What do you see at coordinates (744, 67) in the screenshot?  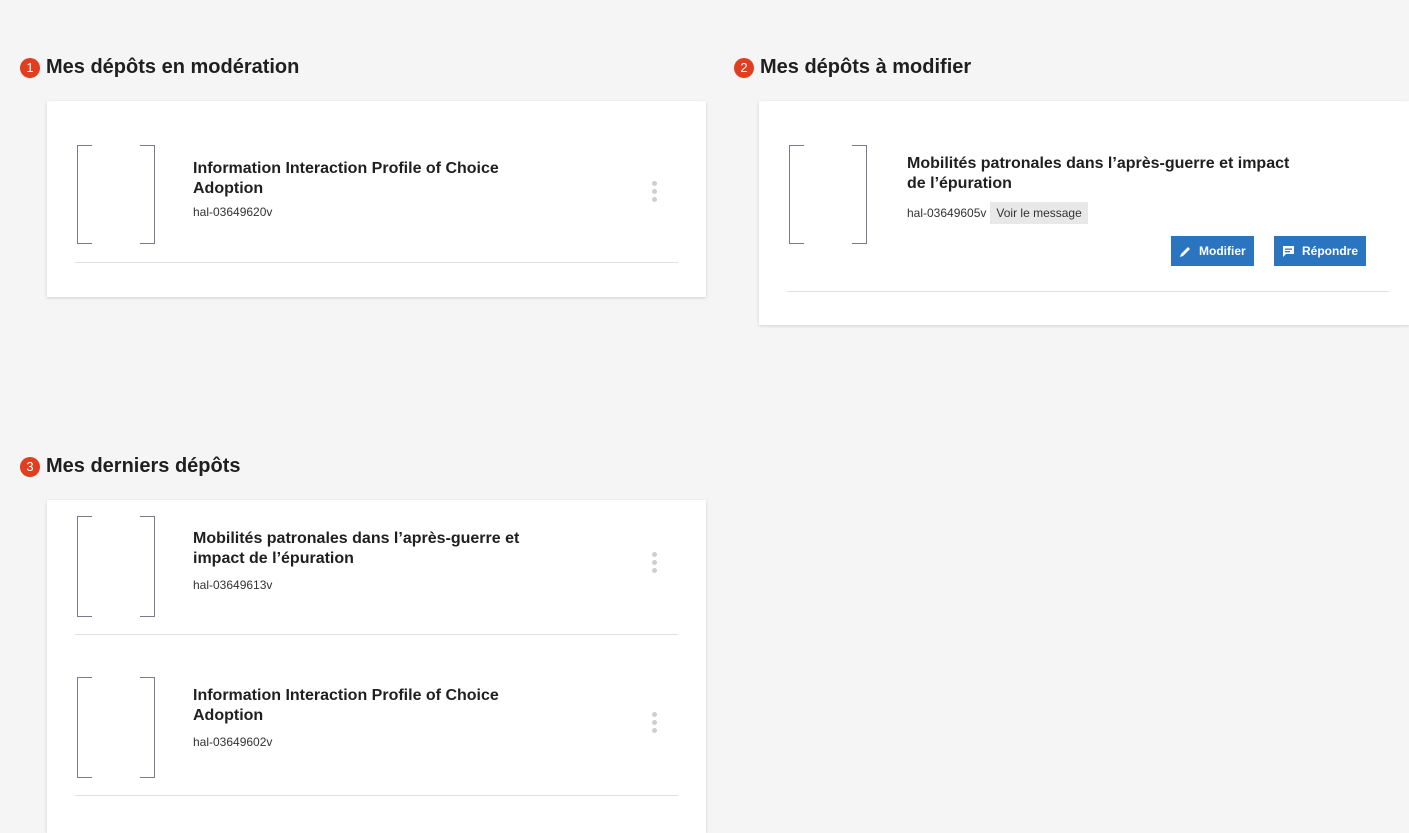 I see `step-badge: 2` at bounding box center [744, 67].